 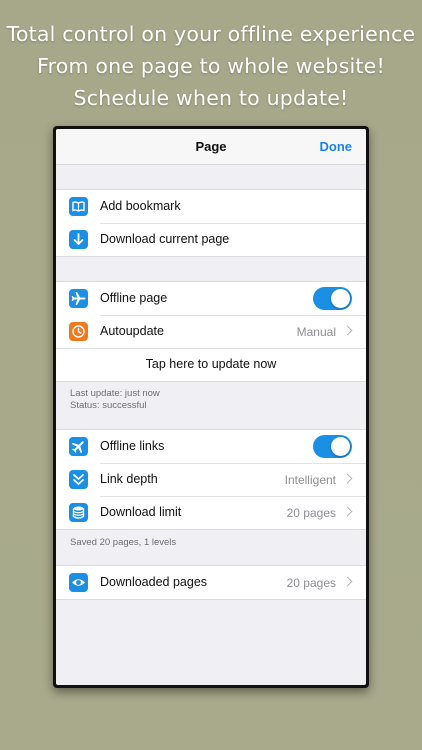 I want to click on headline-line-3: Schedule when to update!, so click(x=211, y=98).